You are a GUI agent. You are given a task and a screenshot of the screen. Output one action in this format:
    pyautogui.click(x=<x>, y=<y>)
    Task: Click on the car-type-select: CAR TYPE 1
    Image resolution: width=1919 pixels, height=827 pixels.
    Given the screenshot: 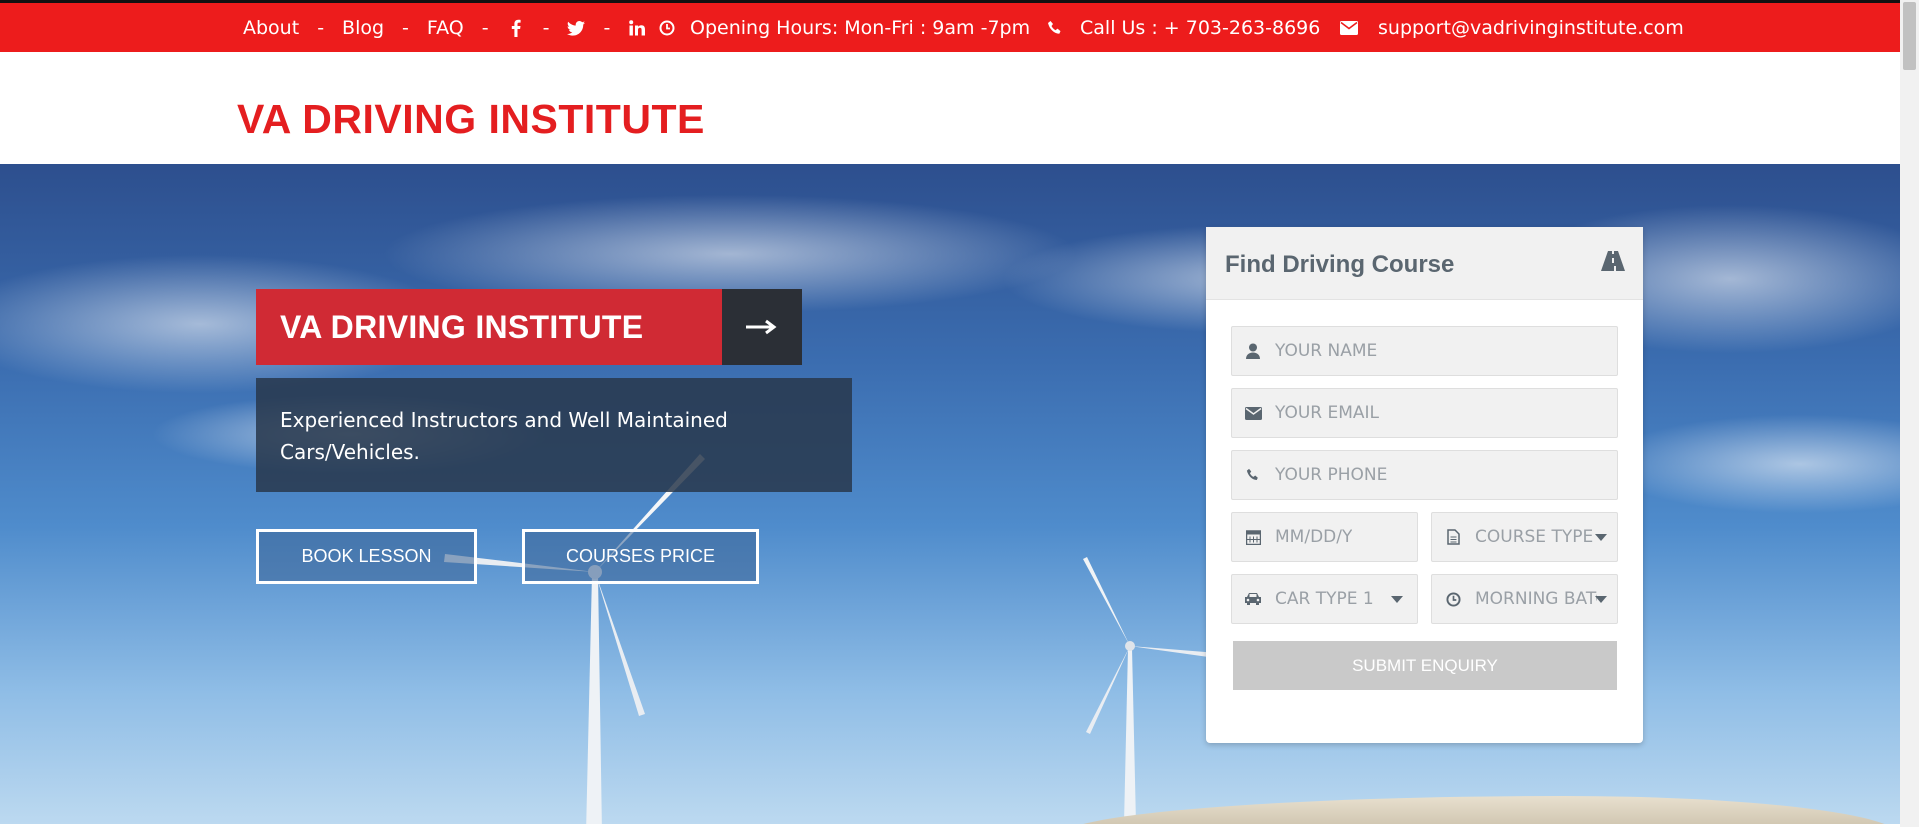 What is the action you would take?
    pyautogui.click(x=1324, y=599)
    